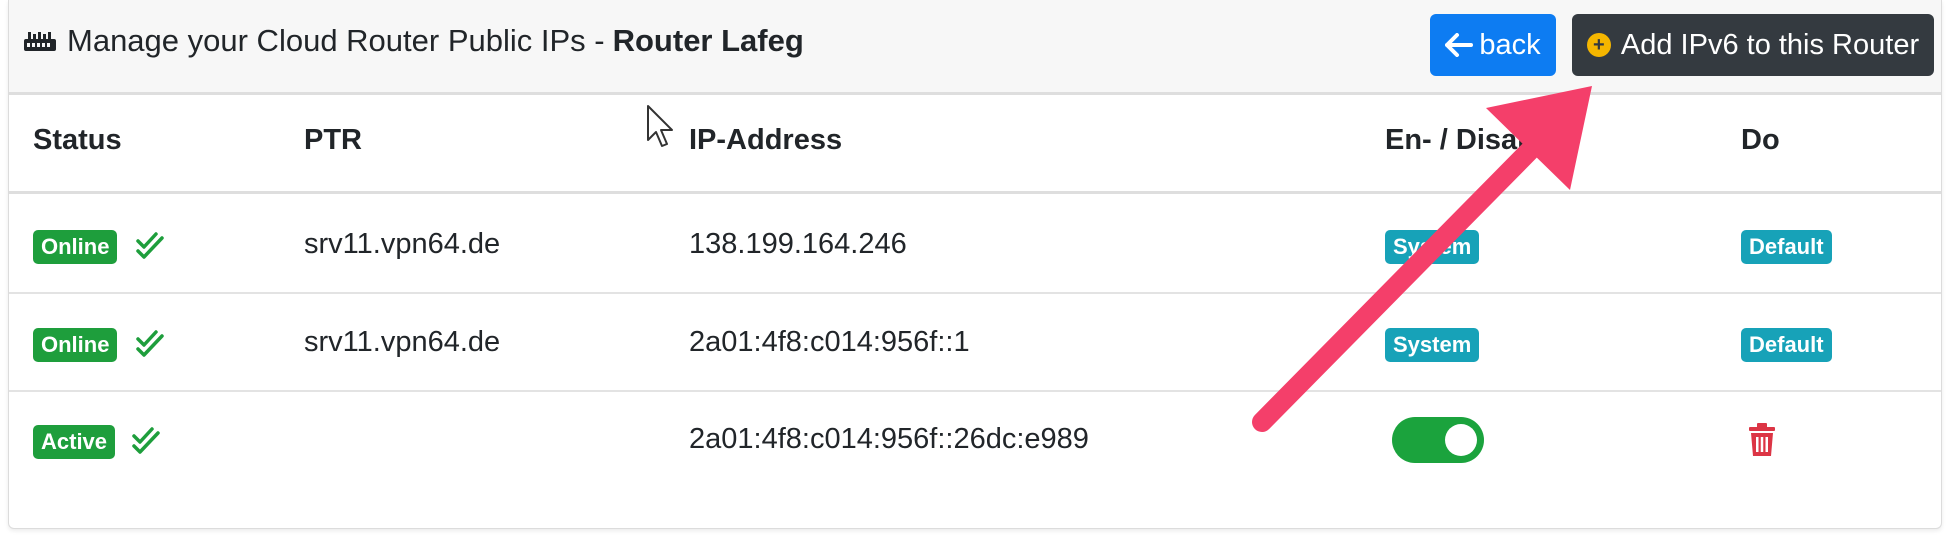  Describe the element at coordinates (1472, 140) in the screenshot. I see `column-header-enable-disable: En- / Disable` at that location.